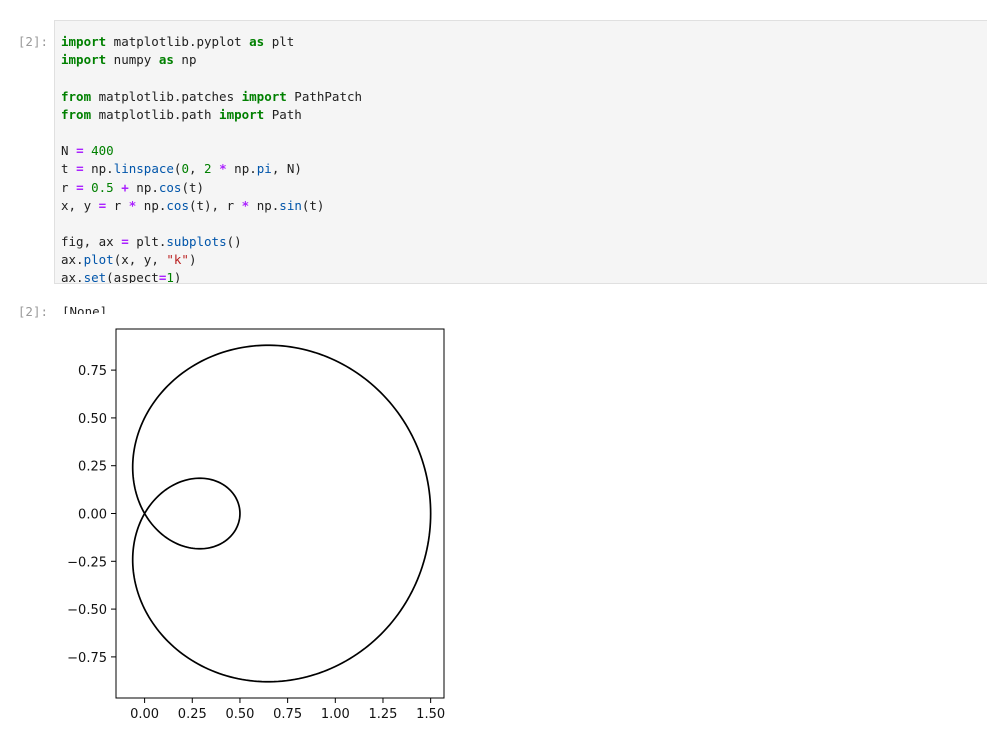  Describe the element at coordinates (87, 610) in the screenshot. I see `y-tick-label: −0.50` at that location.